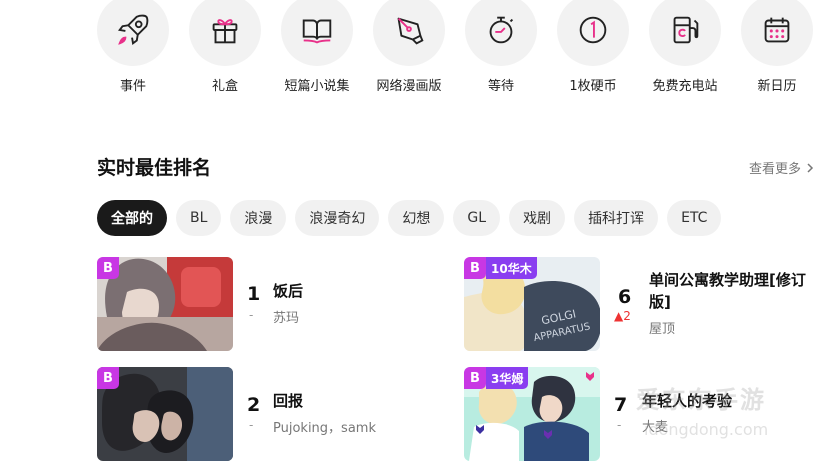  What do you see at coordinates (662, 329) in the screenshot?
I see `comic-author: 屋顶` at bounding box center [662, 329].